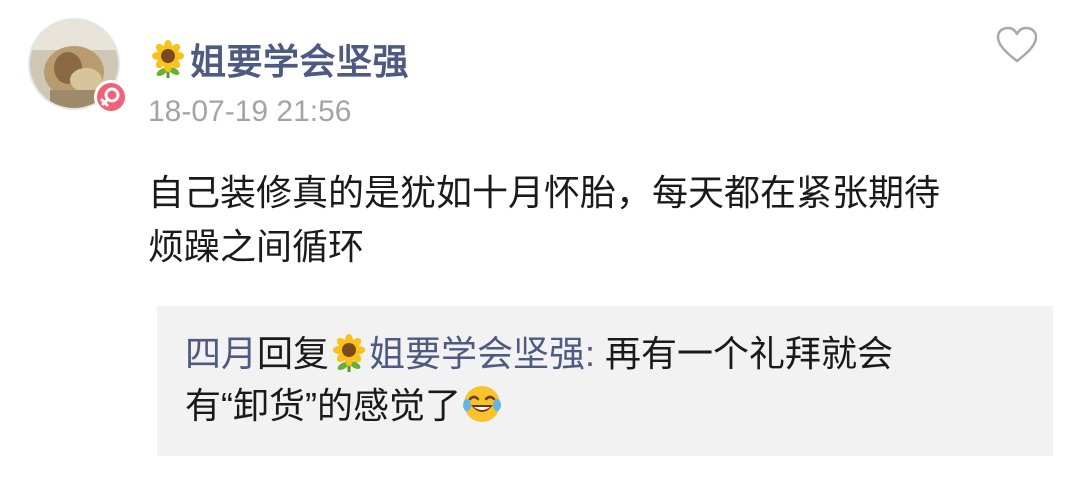 The height and width of the screenshot is (477, 1080). I want to click on reply-author-link: 四月, so click(221, 353).